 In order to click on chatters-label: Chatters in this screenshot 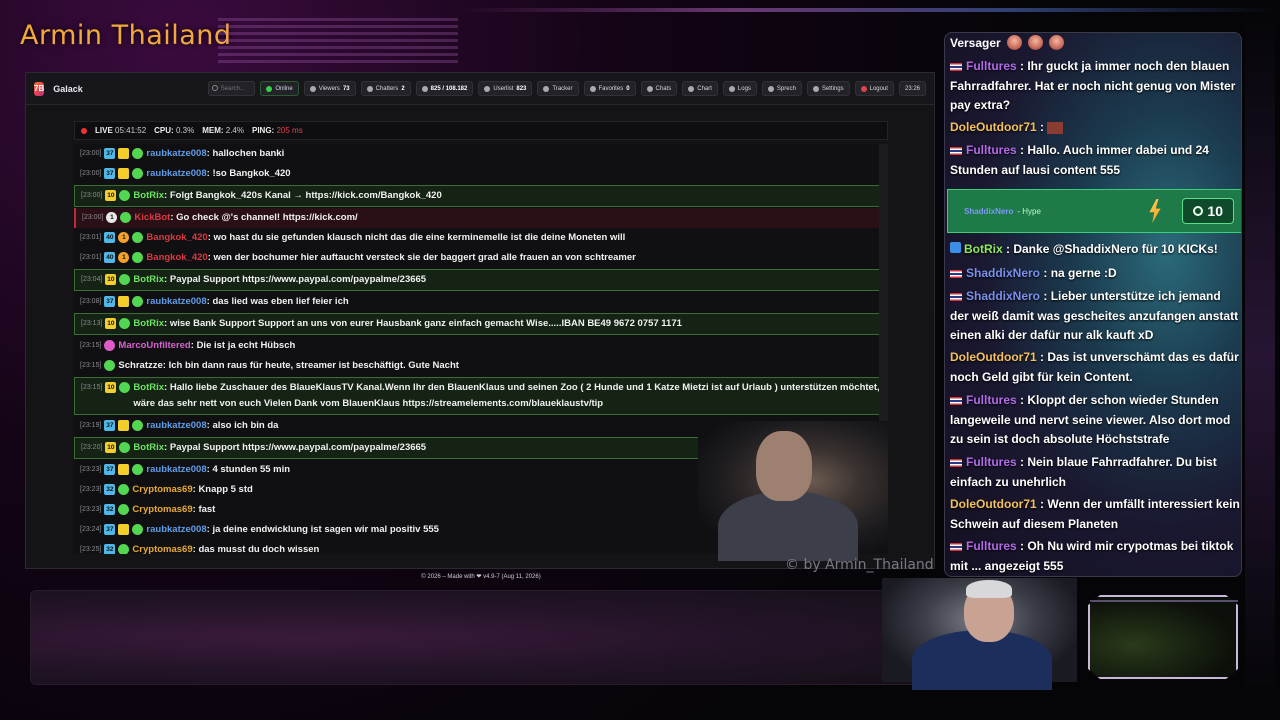, I will do `click(387, 88)`.